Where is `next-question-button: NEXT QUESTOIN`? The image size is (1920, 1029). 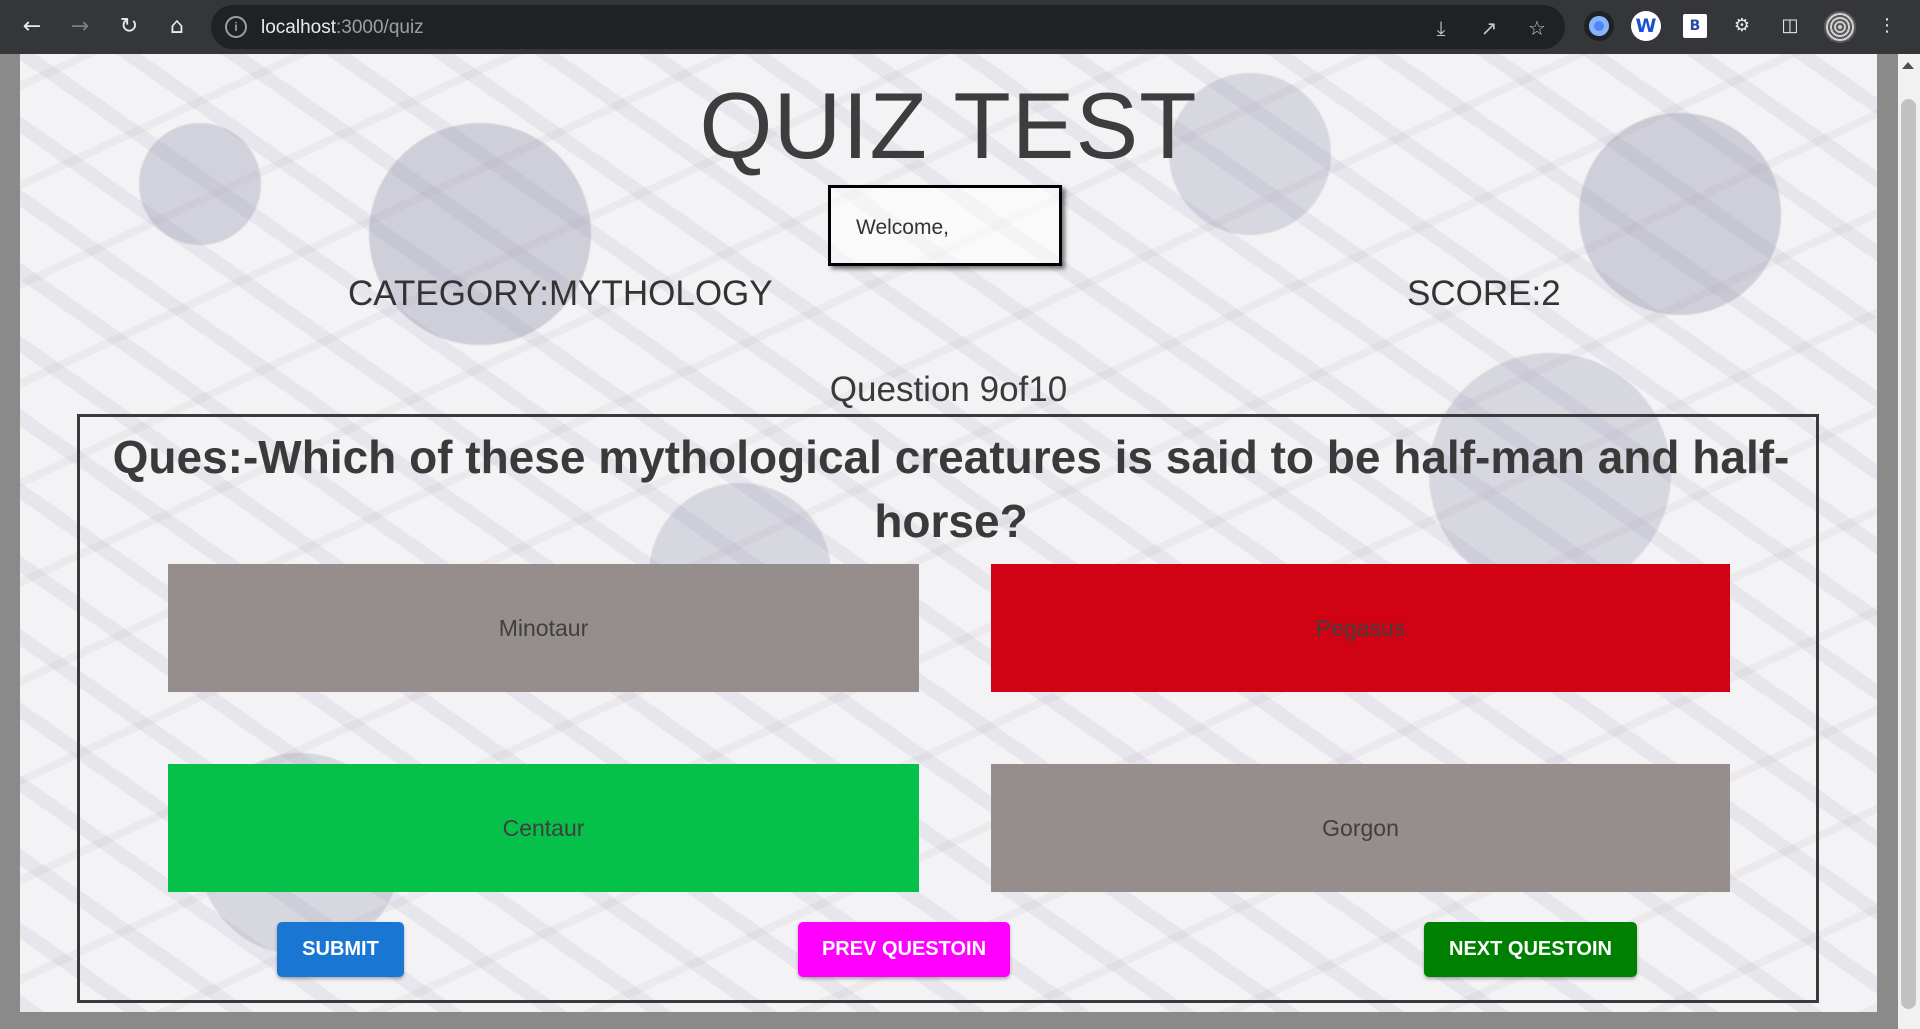
next-question-button: NEXT QUESTOIN is located at coordinates (1530, 949).